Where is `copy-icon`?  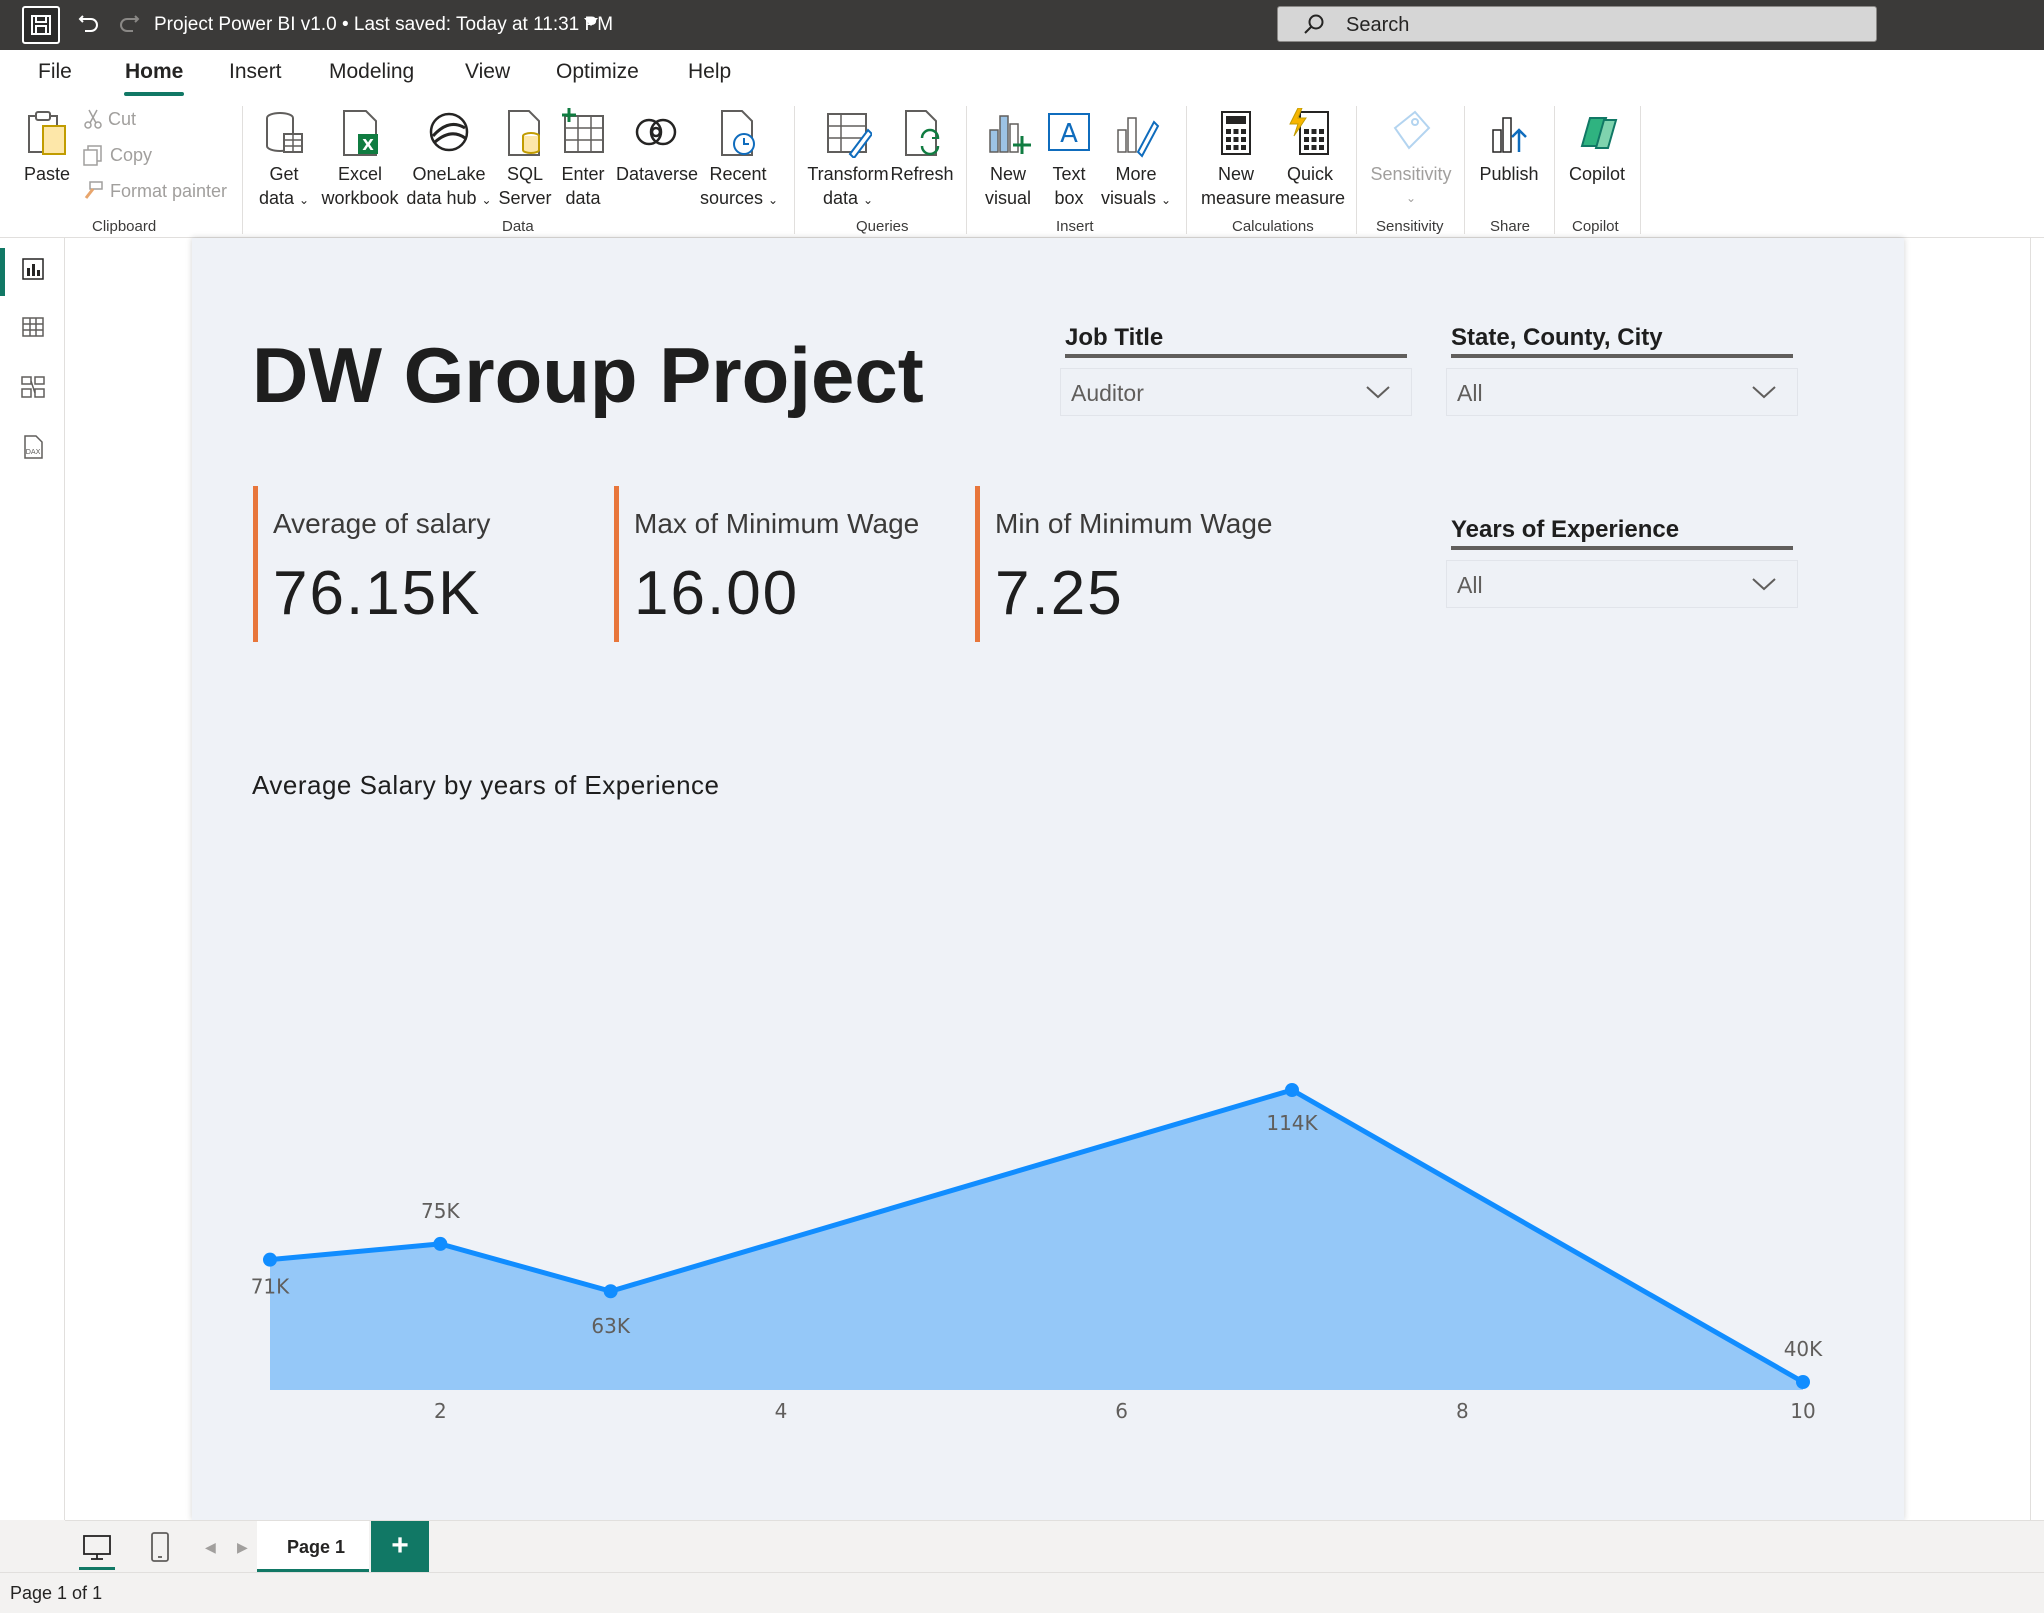 copy-icon is located at coordinates (92, 155).